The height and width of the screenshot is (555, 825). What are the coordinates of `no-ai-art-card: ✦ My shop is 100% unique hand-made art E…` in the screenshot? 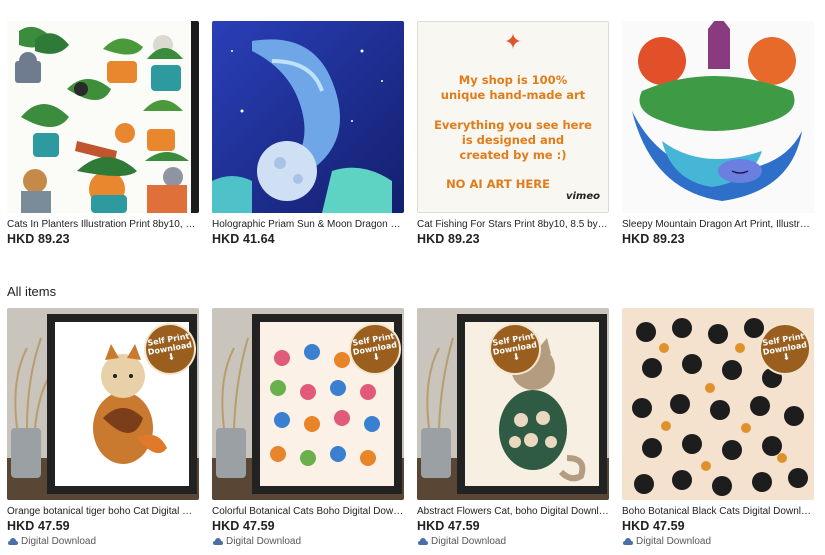 It's located at (513, 117).